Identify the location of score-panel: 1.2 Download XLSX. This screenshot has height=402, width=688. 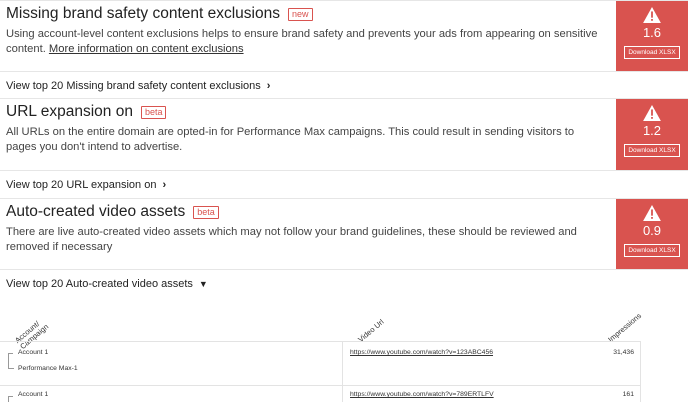
(652, 134).